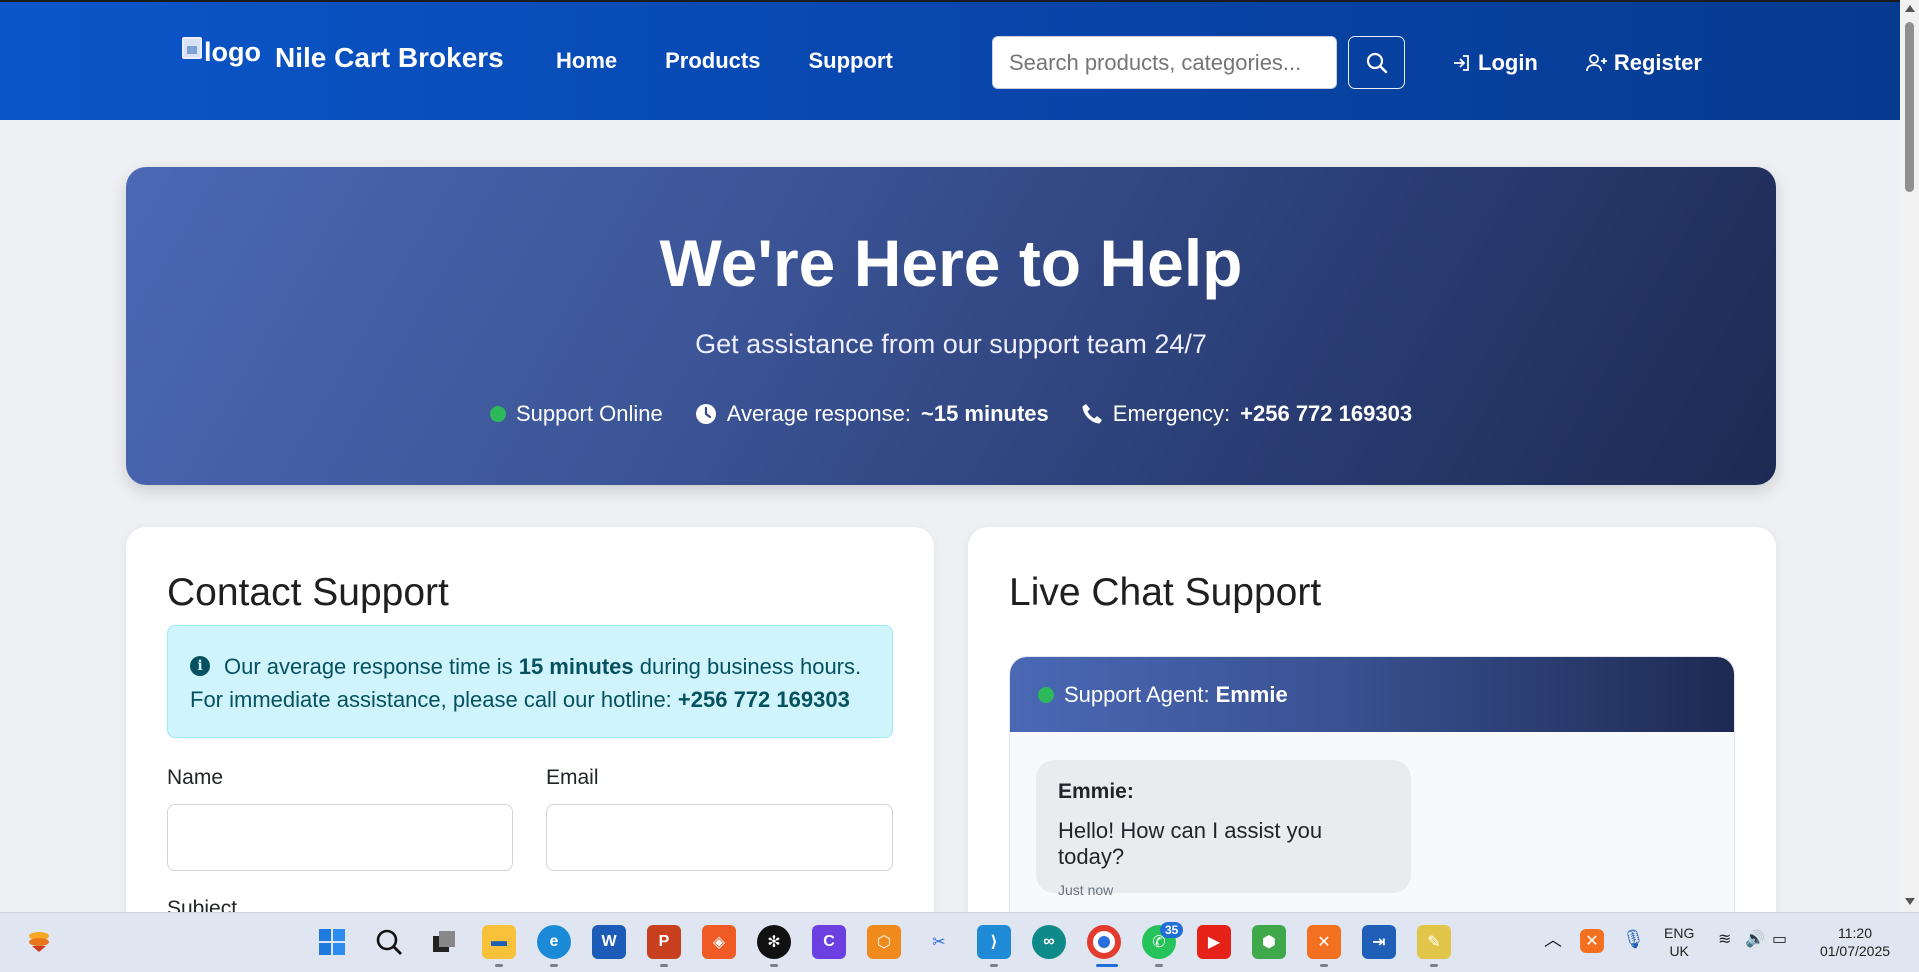 The height and width of the screenshot is (972, 1919). I want to click on microphone-icon: 🎙, so click(1633, 939).